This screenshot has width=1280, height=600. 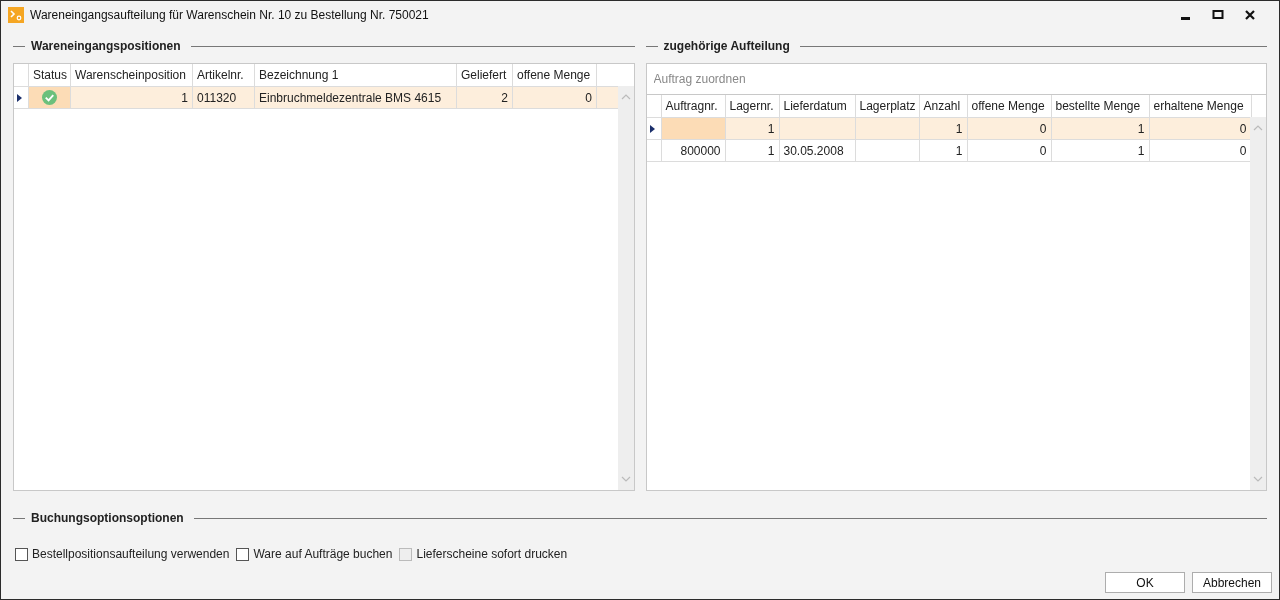 What do you see at coordinates (1100, 106) in the screenshot?
I see `column-header: bestellte Menge` at bounding box center [1100, 106].